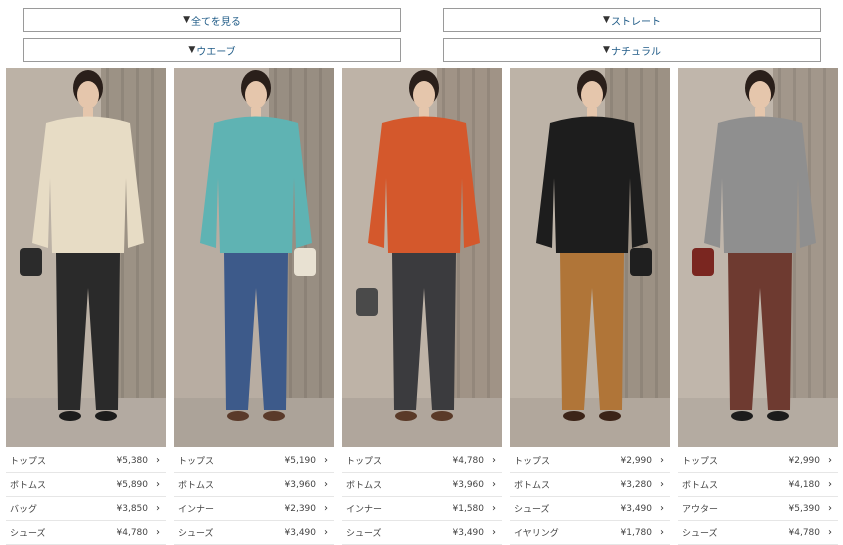 This screenshot has height=545, width=843. I want to click on filter-natural-button: ▼ ナチュラル, so click(632, 50).